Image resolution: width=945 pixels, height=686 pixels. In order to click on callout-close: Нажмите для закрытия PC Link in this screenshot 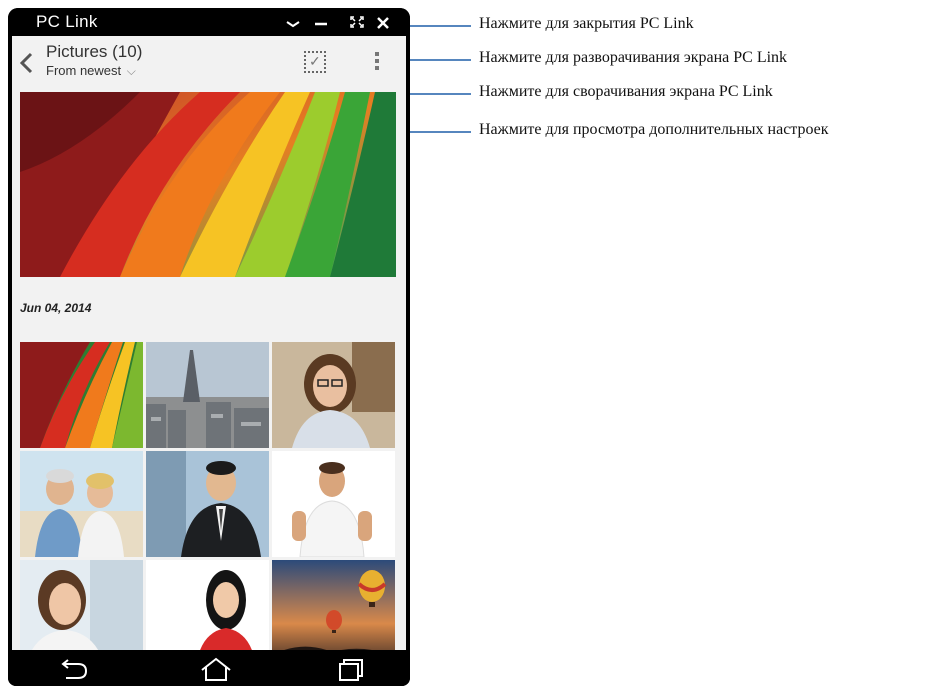, I will do `click(586, 23)`.